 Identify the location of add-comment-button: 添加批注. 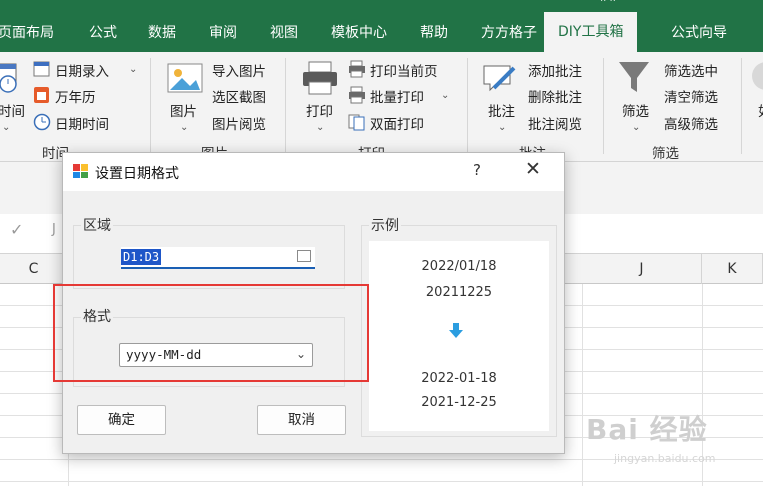
(555, 70).